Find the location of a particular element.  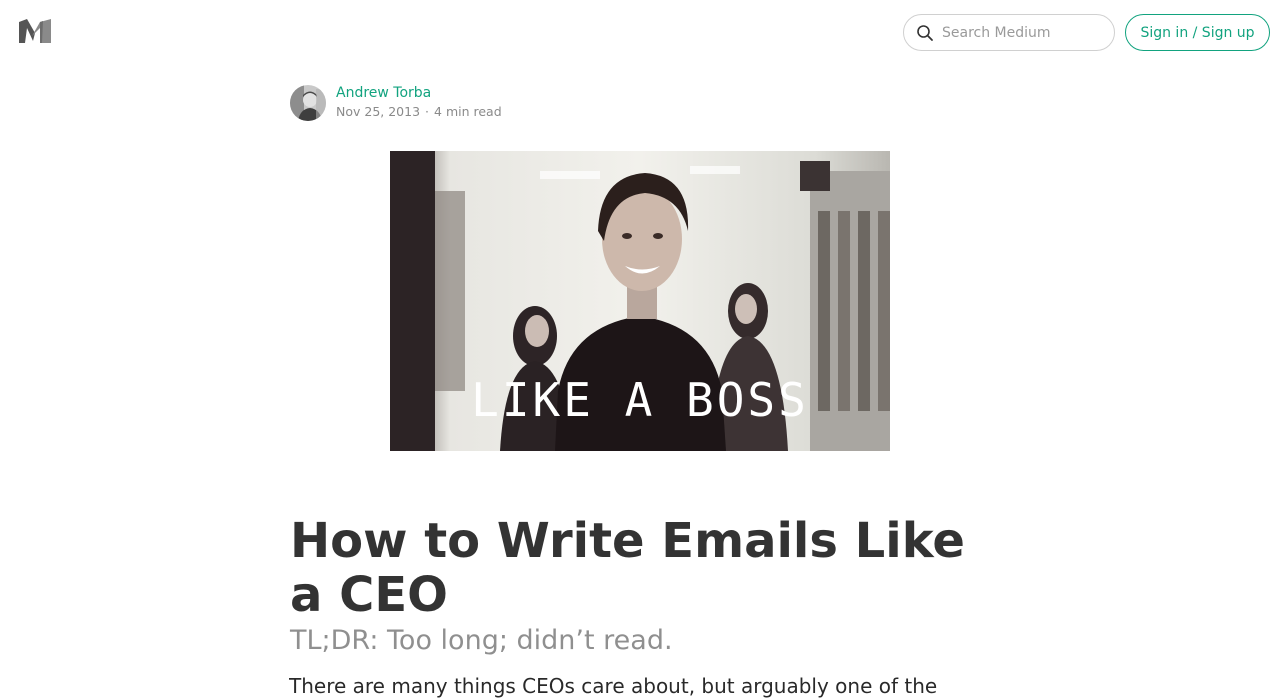

sign-in-button: Sign in / Sign up is located at coordinates (1197, 32).